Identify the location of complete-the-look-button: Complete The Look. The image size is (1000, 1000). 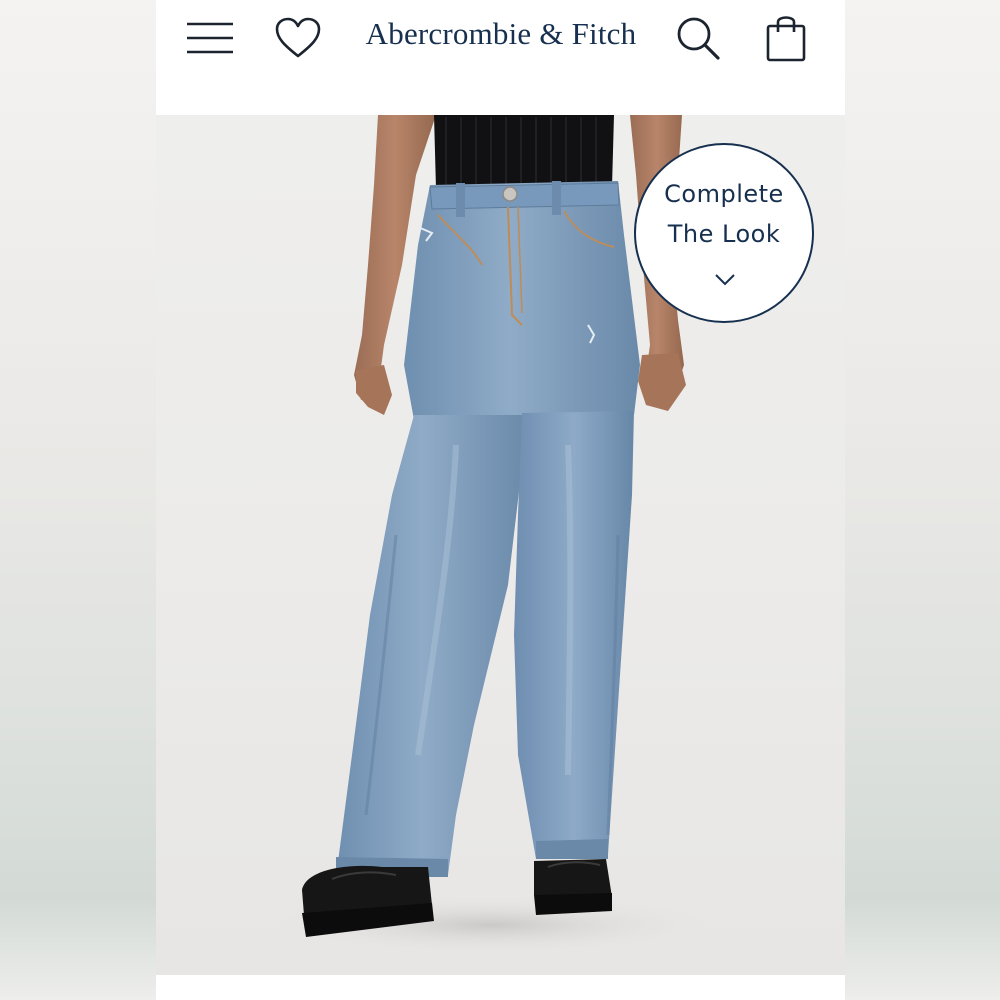
(724, 233).